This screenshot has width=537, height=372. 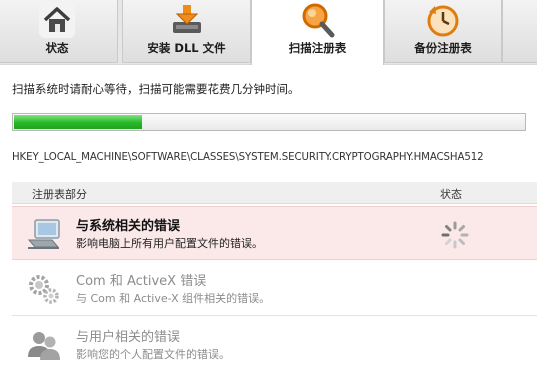 I want to click on users-icon, so click(x=44, y=346).